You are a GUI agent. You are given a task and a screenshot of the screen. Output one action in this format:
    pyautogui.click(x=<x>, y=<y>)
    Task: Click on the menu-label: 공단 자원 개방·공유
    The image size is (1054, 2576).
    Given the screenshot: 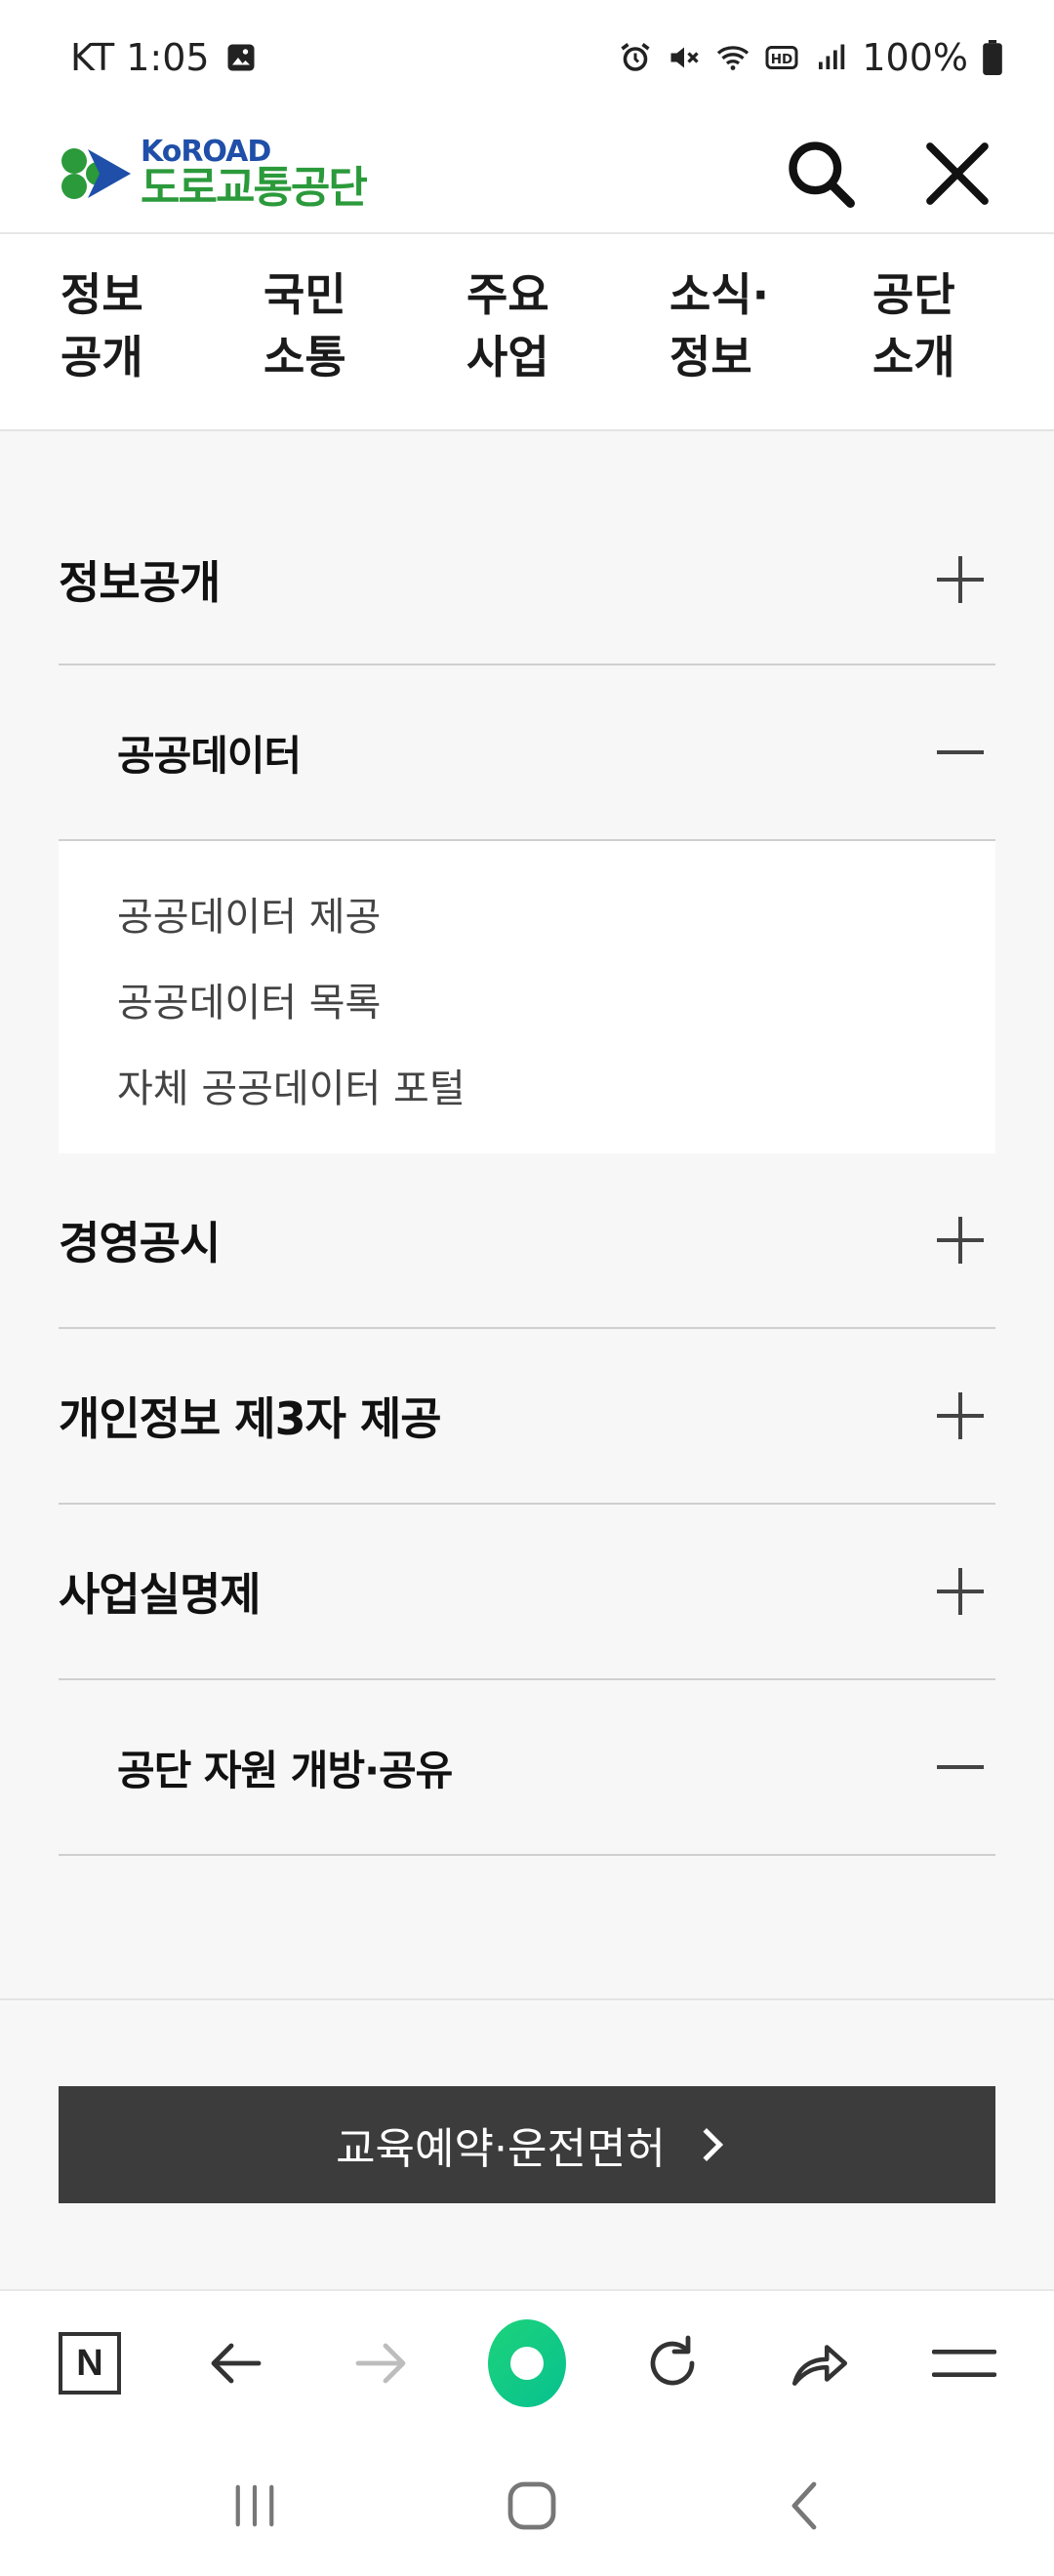 What is the action you would take?
    pyautogui.click(x=285, y=1770)
    